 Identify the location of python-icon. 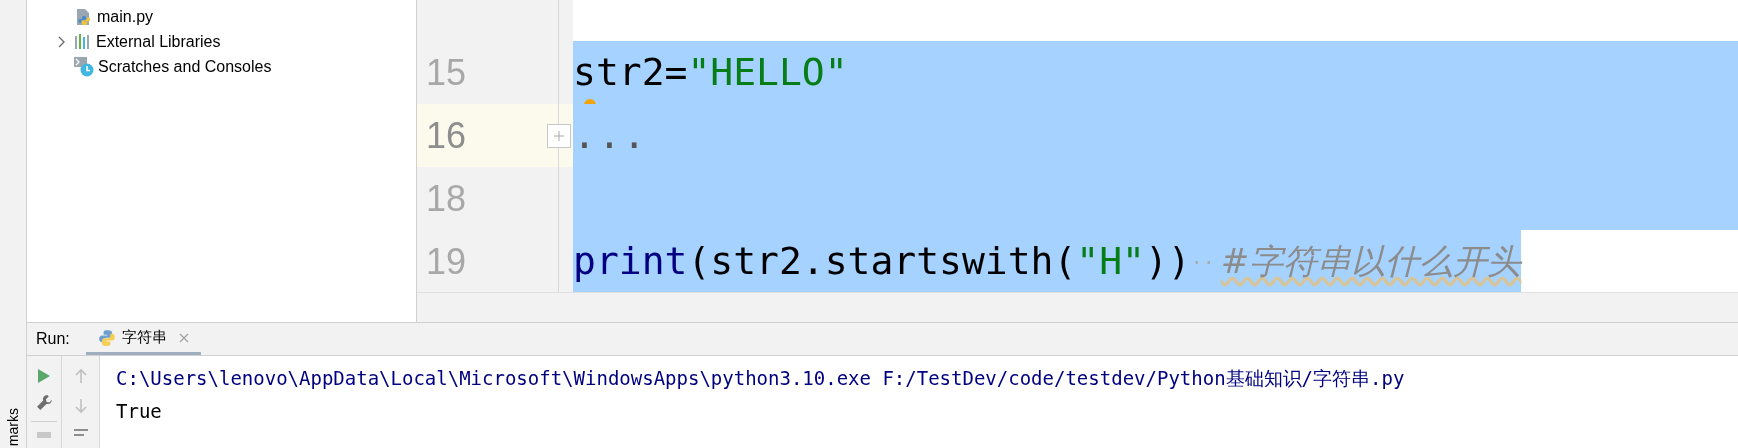
(106, 337).